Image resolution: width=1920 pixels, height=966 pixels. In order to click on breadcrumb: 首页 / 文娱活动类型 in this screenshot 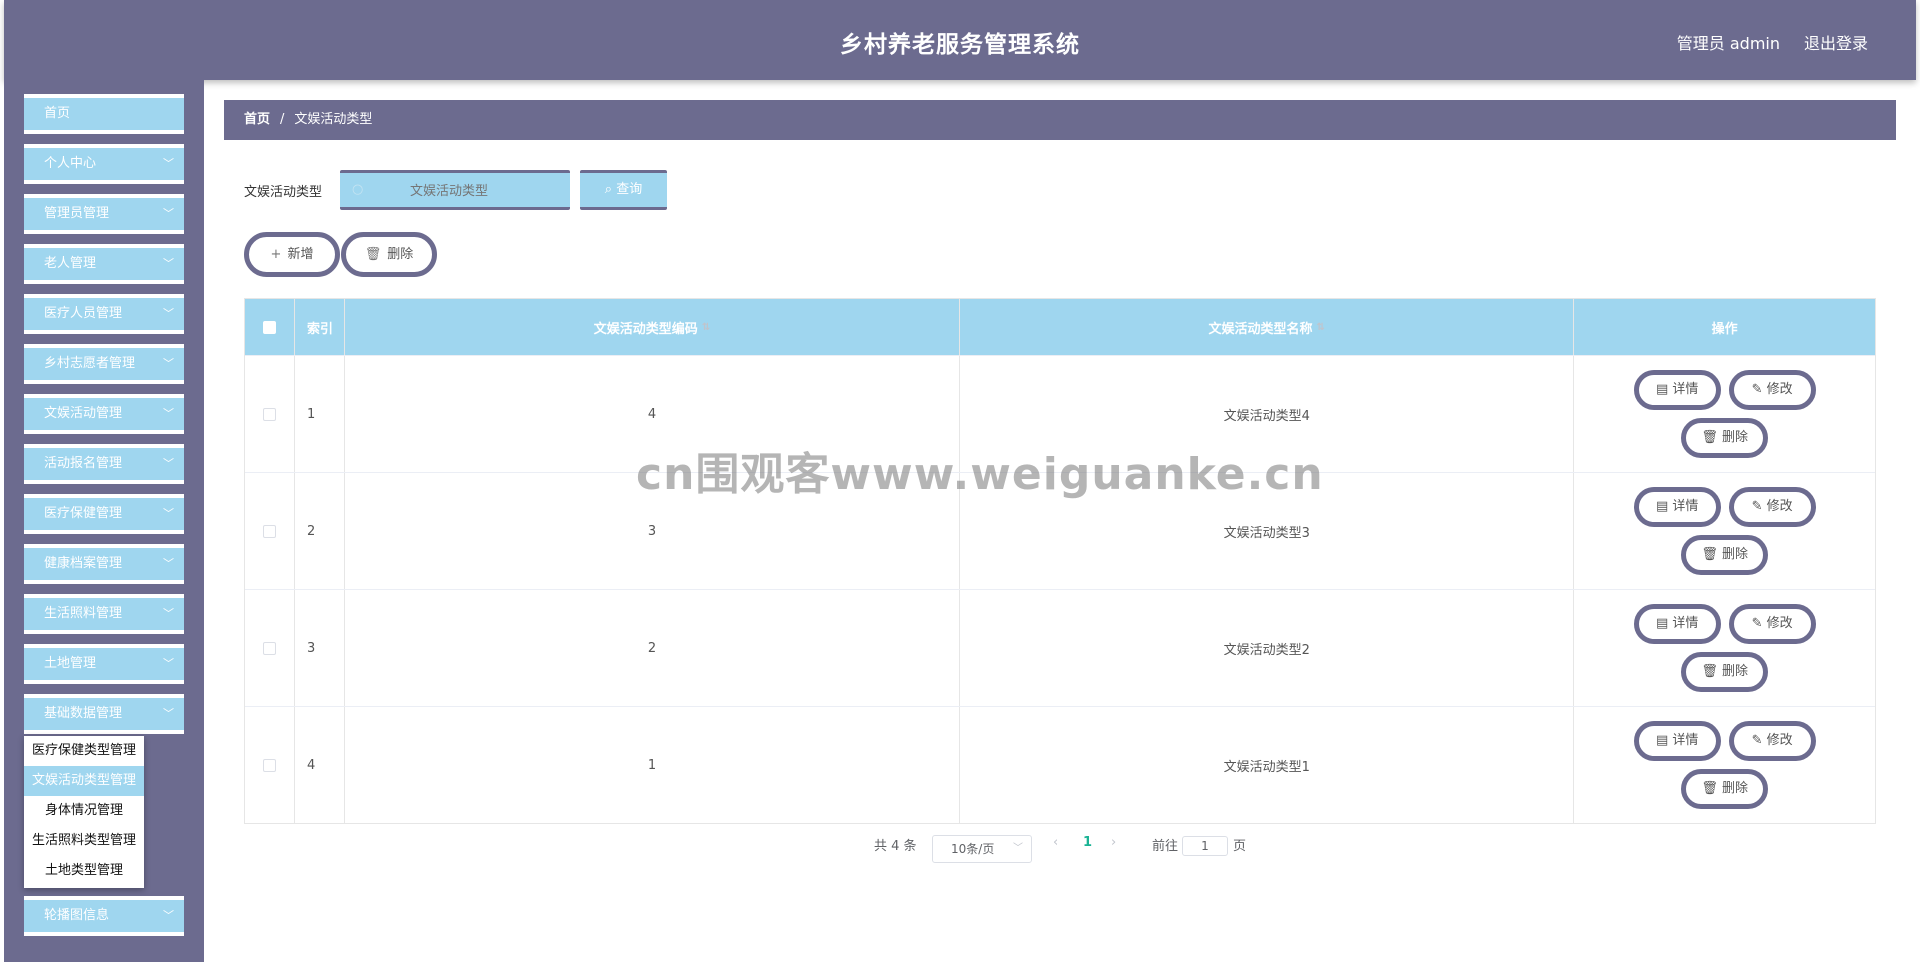, I will do `click(1060, 120)`.